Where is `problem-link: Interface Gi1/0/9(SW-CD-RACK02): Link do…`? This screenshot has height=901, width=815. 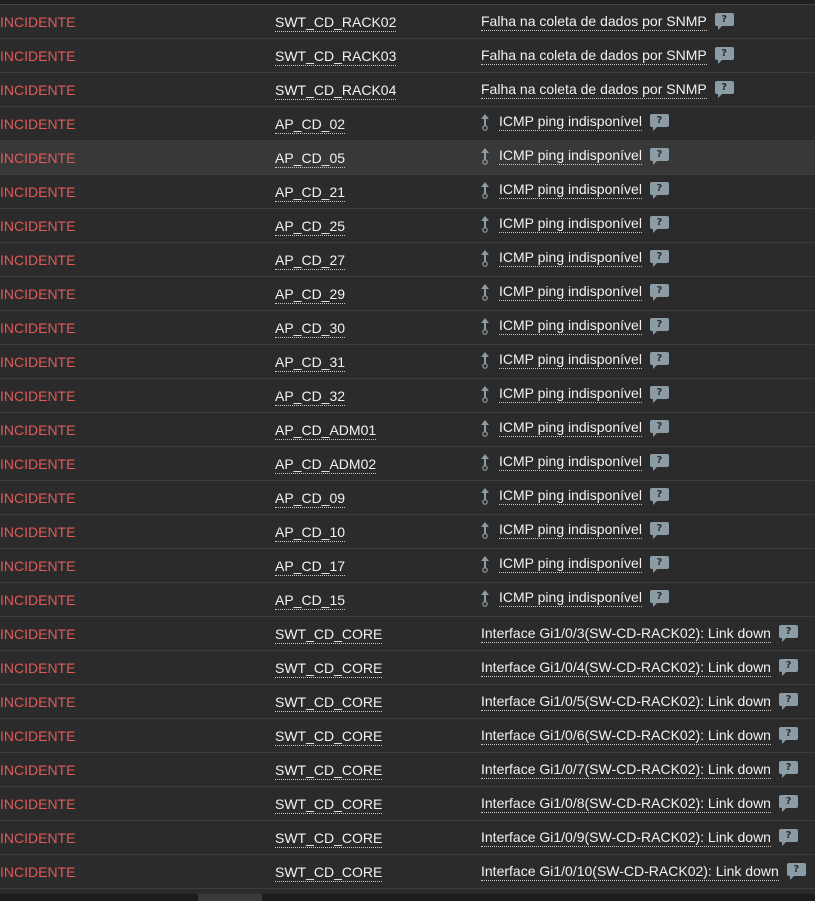 problem-link: Interface Gi1/0/9(SW-CD-RACK02): Link do… is located at coordinates (626, 838).